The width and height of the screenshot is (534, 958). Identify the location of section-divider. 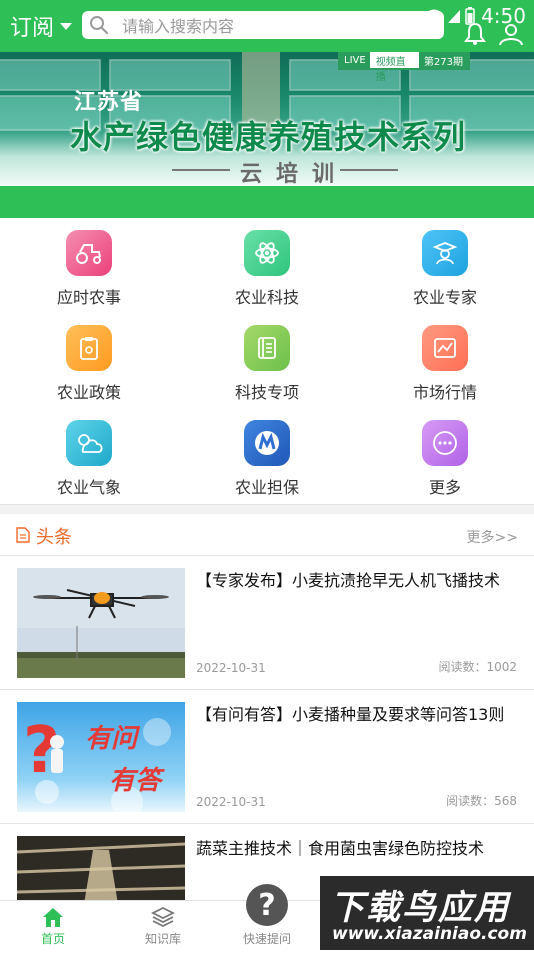
(267, 509).